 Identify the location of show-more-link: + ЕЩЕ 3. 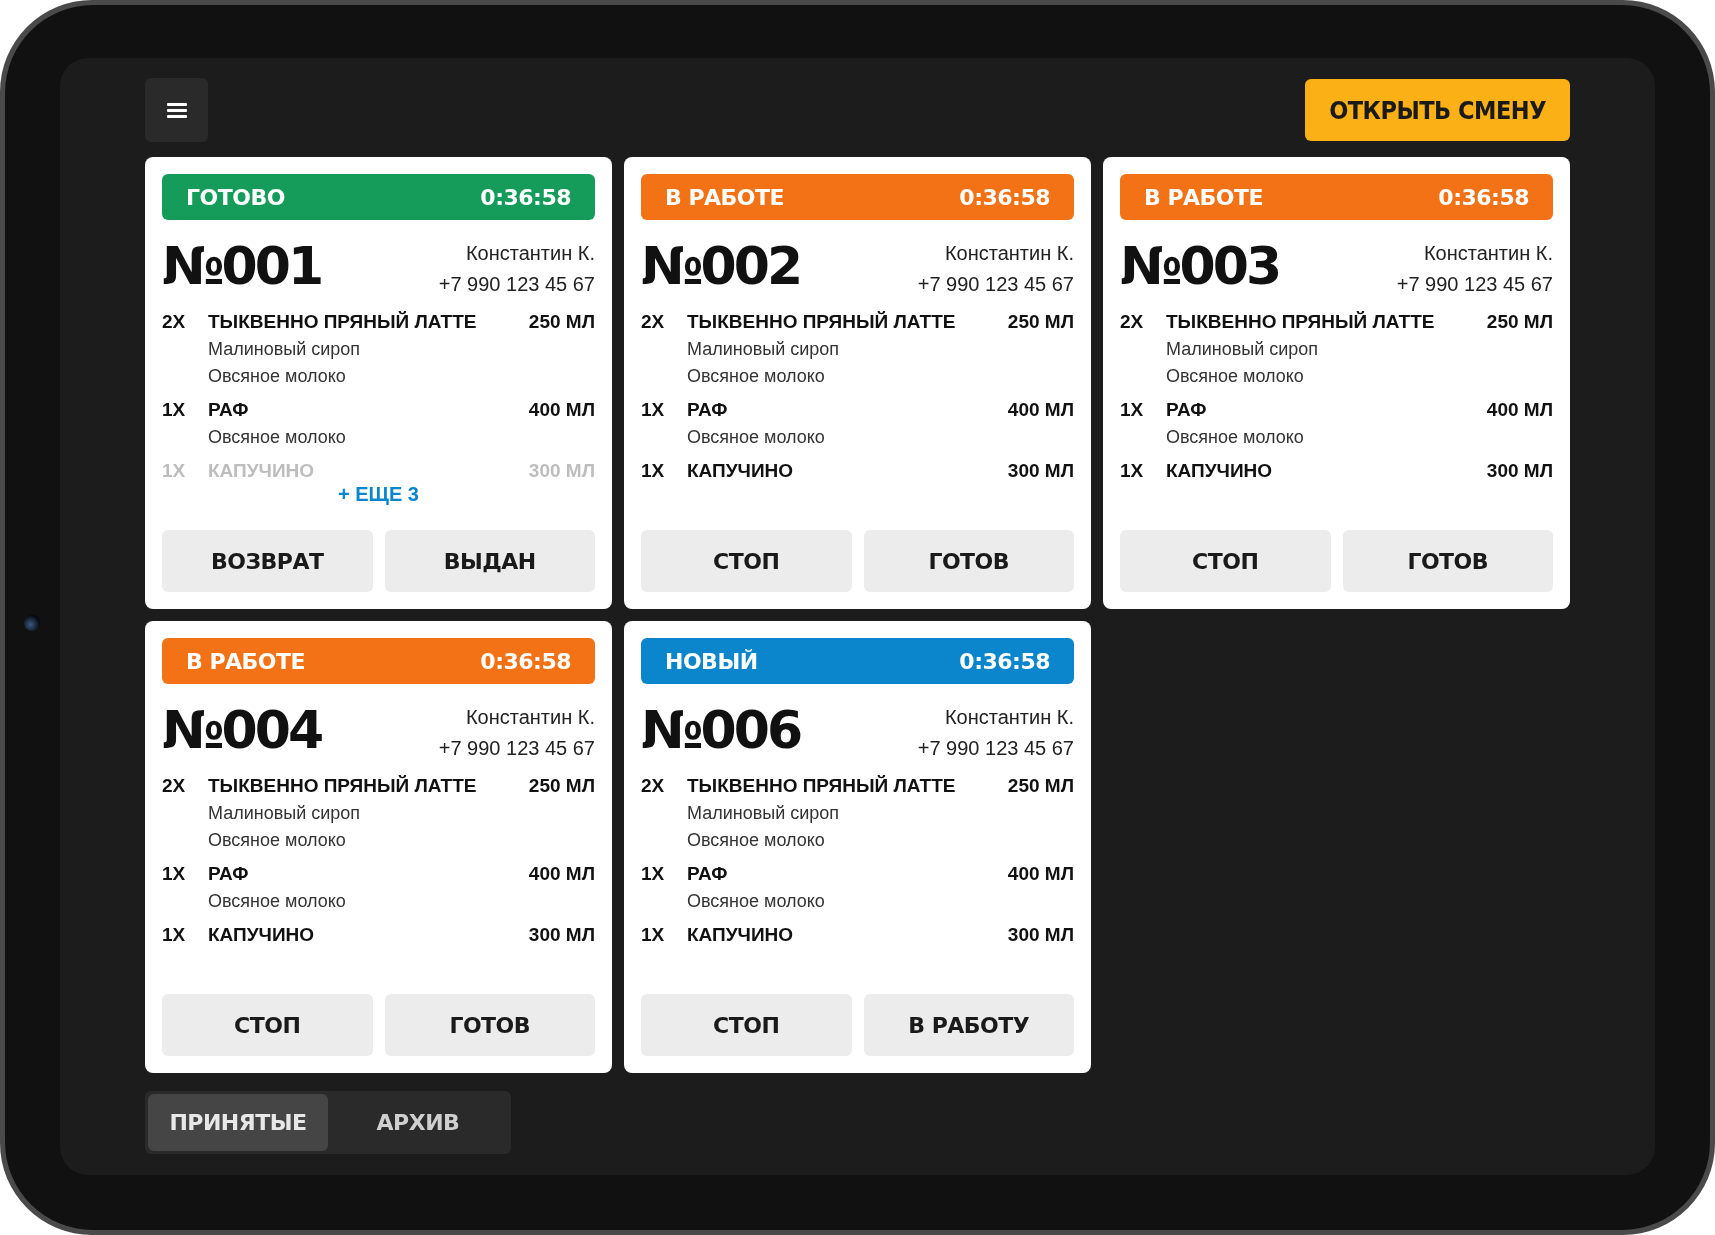
(378, 494).